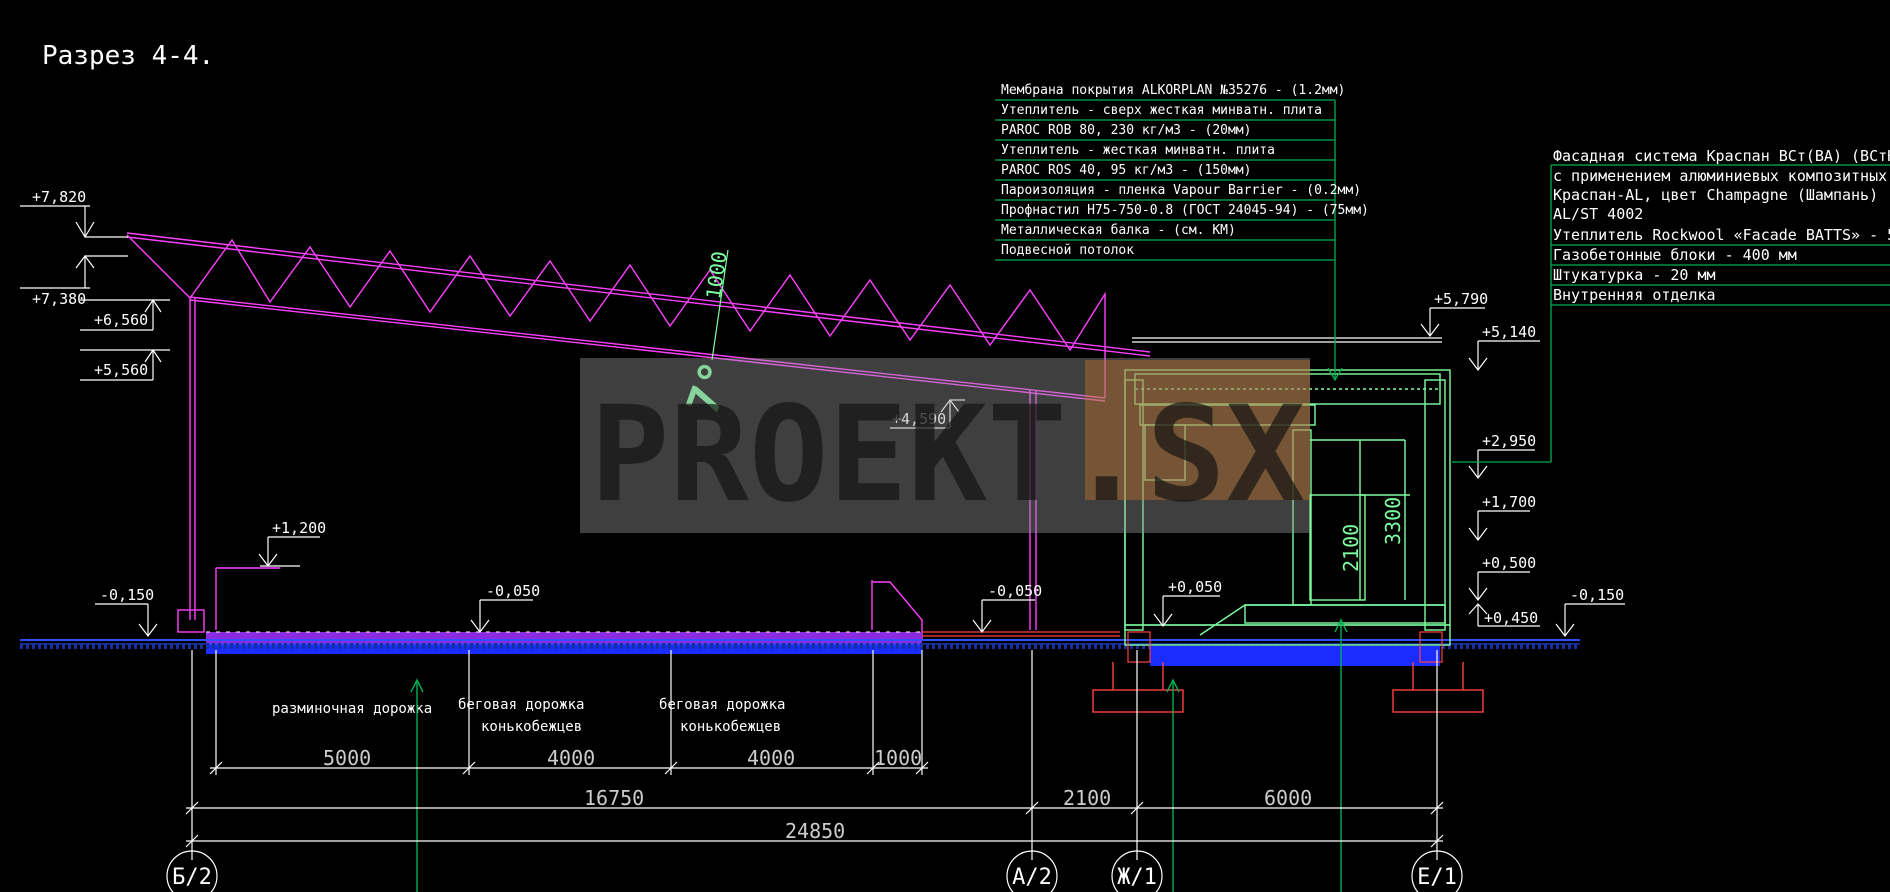 The image size is (1890, 892). Describe the element at coordinates (1721, 156) in the screenshot. I see `wall-layer-text: Фасадная система Краспан ВСт(ВА) (ВСтН)` at that location.